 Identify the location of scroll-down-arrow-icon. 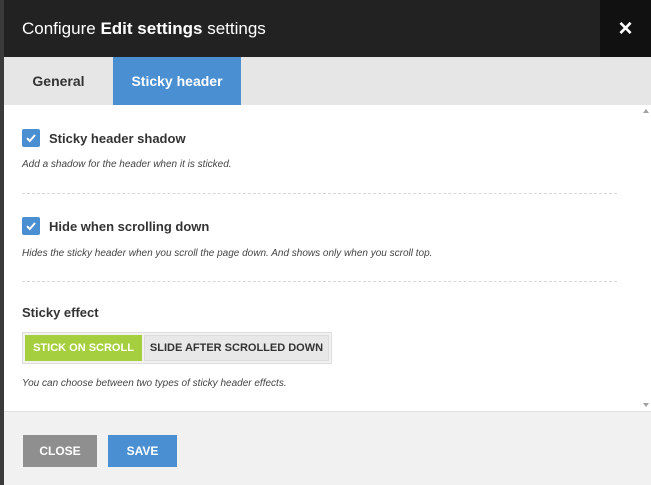
(646, 405).